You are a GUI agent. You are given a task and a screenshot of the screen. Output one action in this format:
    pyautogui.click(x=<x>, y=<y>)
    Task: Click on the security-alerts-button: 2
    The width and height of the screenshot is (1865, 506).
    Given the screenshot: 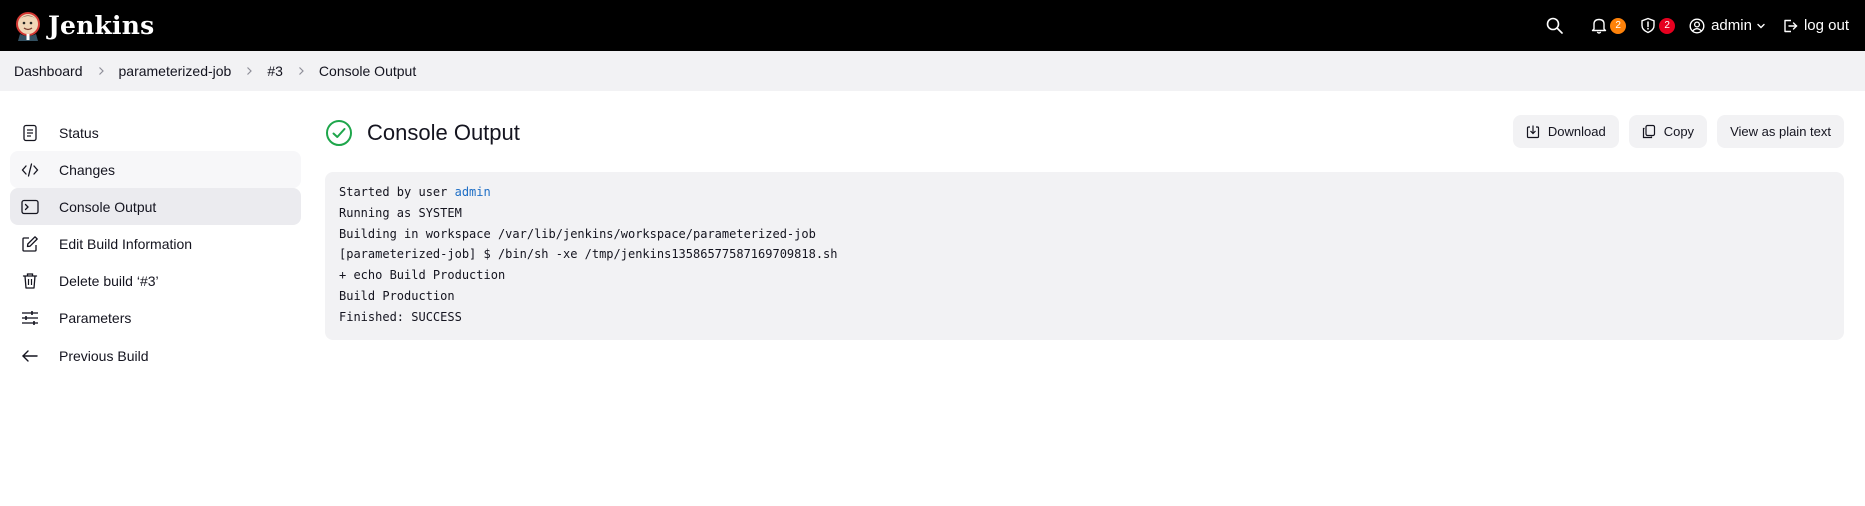 What is the action you would take?
    pyautogui.click(x=1658, y=25)
    